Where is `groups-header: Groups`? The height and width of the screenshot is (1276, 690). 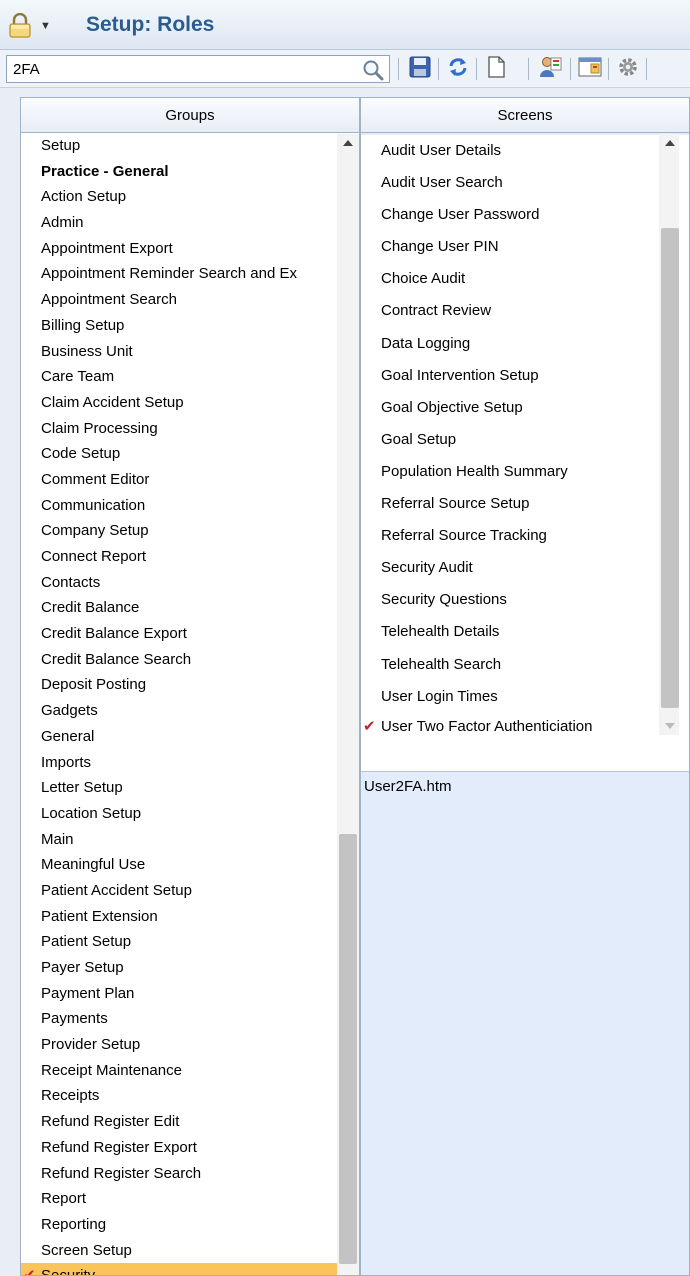 groups-header: Groups is located at coordinates (190, 115).